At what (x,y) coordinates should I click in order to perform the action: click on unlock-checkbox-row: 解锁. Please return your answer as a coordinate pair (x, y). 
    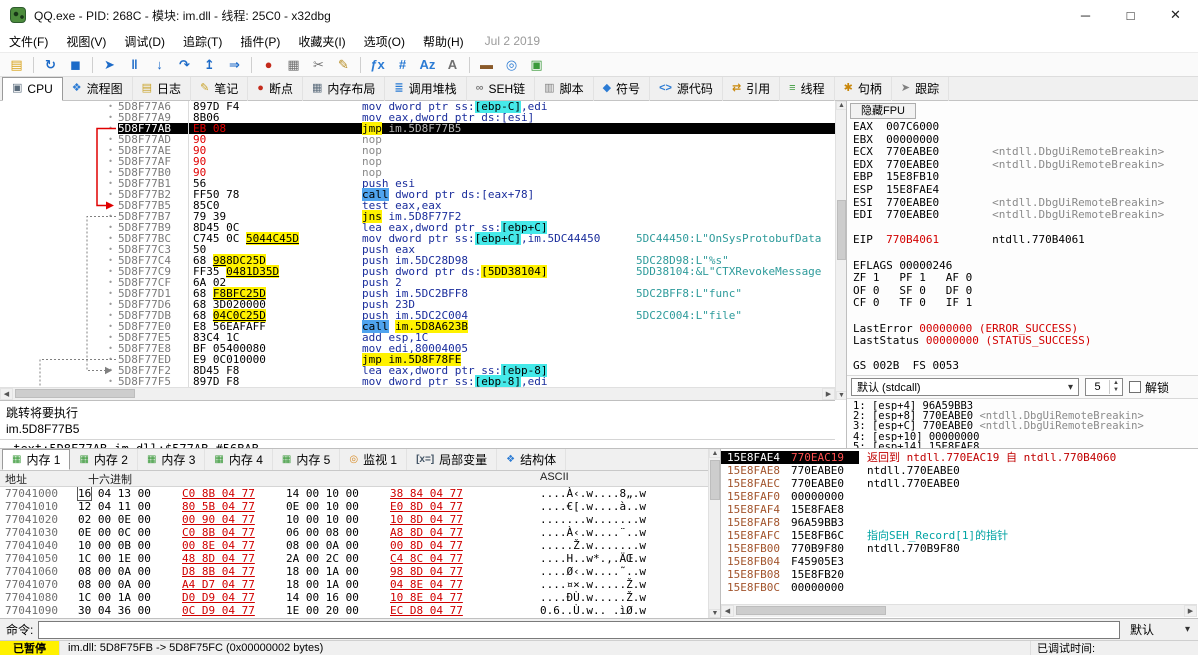
    Looking at the image, I should click on (1149, 387).